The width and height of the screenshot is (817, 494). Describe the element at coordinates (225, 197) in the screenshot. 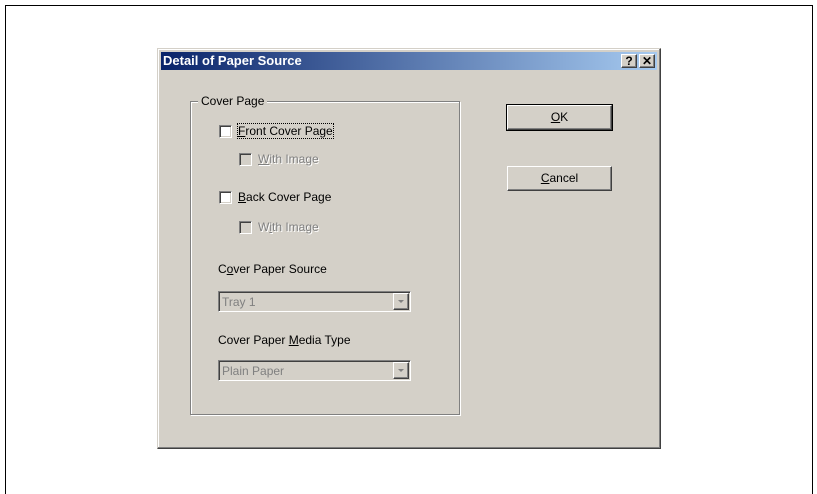

I see `back-cover-checkbox` at that location.